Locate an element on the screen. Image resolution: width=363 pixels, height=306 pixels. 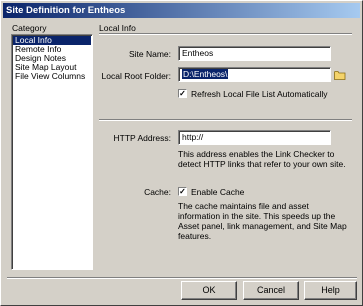
folder-icon is located at coordinates (340, 75).